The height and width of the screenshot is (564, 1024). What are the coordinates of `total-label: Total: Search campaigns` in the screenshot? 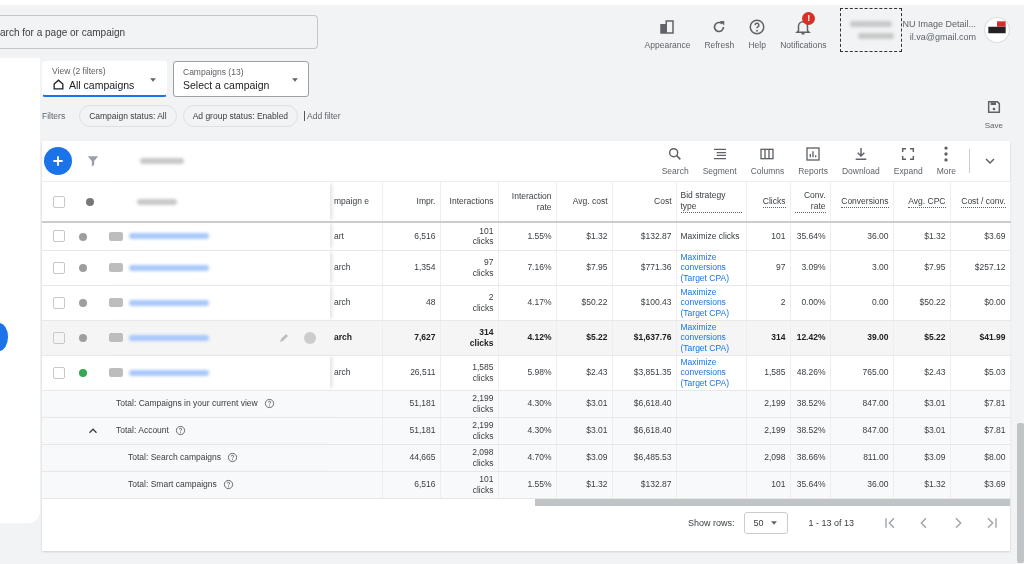 It's located at (175, 457).